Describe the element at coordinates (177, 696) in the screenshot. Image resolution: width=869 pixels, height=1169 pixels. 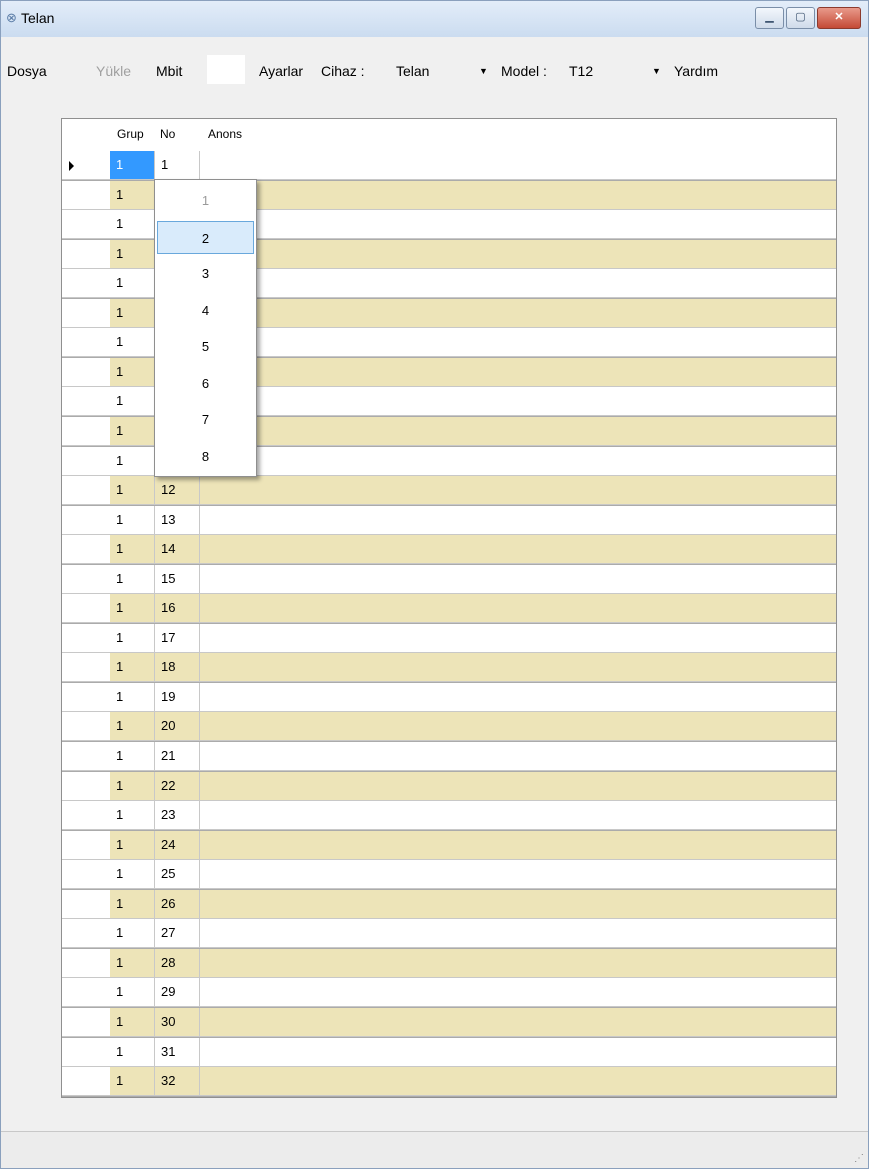
I see `cell-no: 19` at that location.